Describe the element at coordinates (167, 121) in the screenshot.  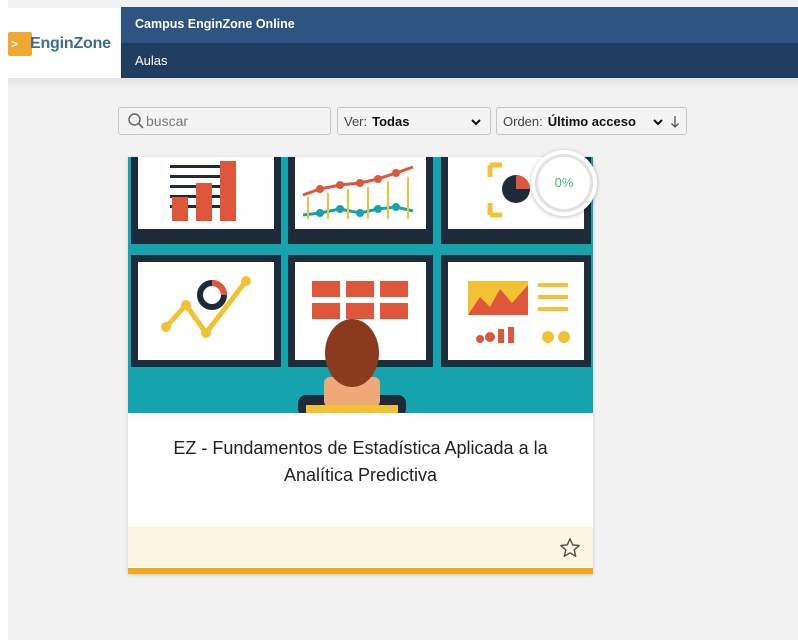
I see `search-placeholder: buscar` at that location.